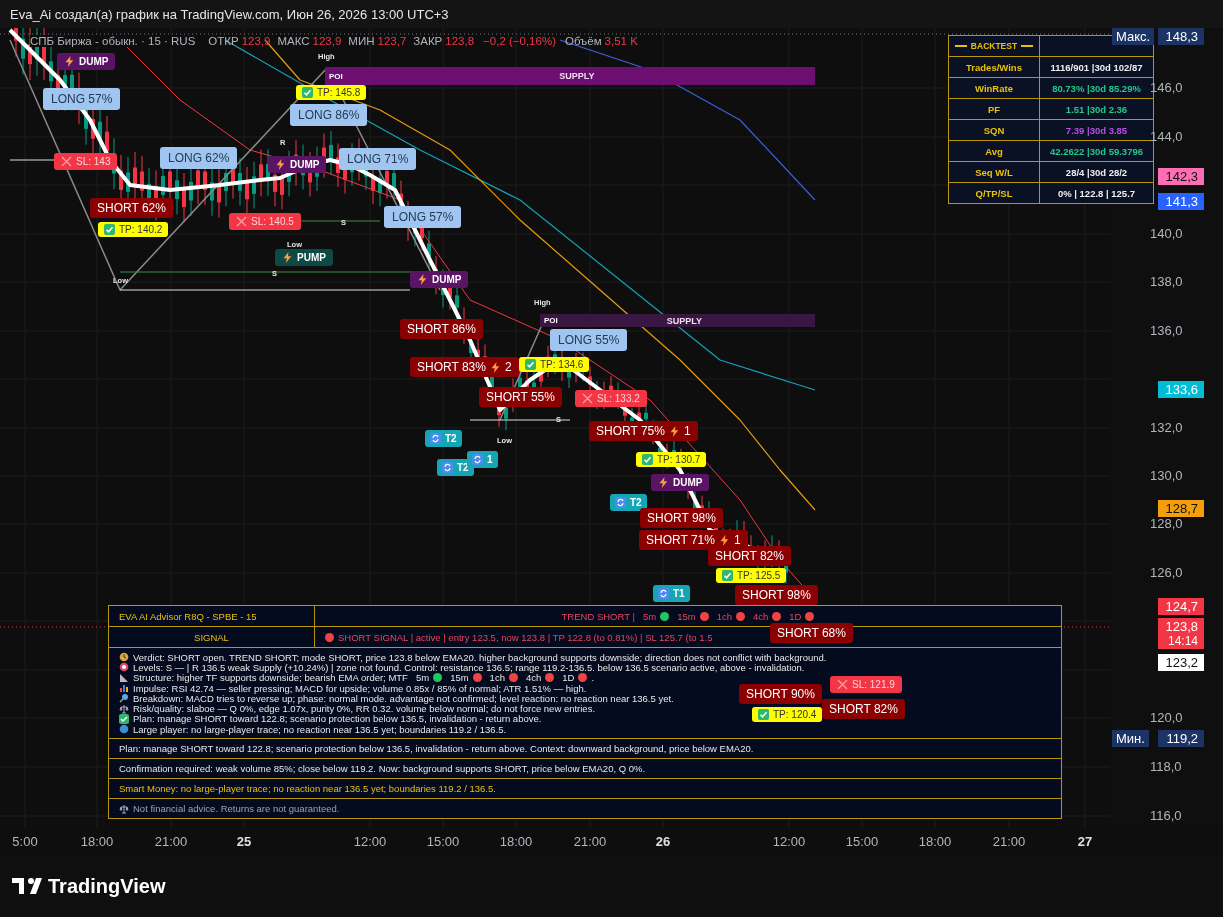 The width and height of the screenshot is (1223, 917). What do you see at coordinates (307, 789) in the screenshot?
I see `smart-money-note: Smart Money: no large-player trace; no reaction near 136.5 yet; boundaries 119.2 / 136.5.` at bounding box center [307, 789].